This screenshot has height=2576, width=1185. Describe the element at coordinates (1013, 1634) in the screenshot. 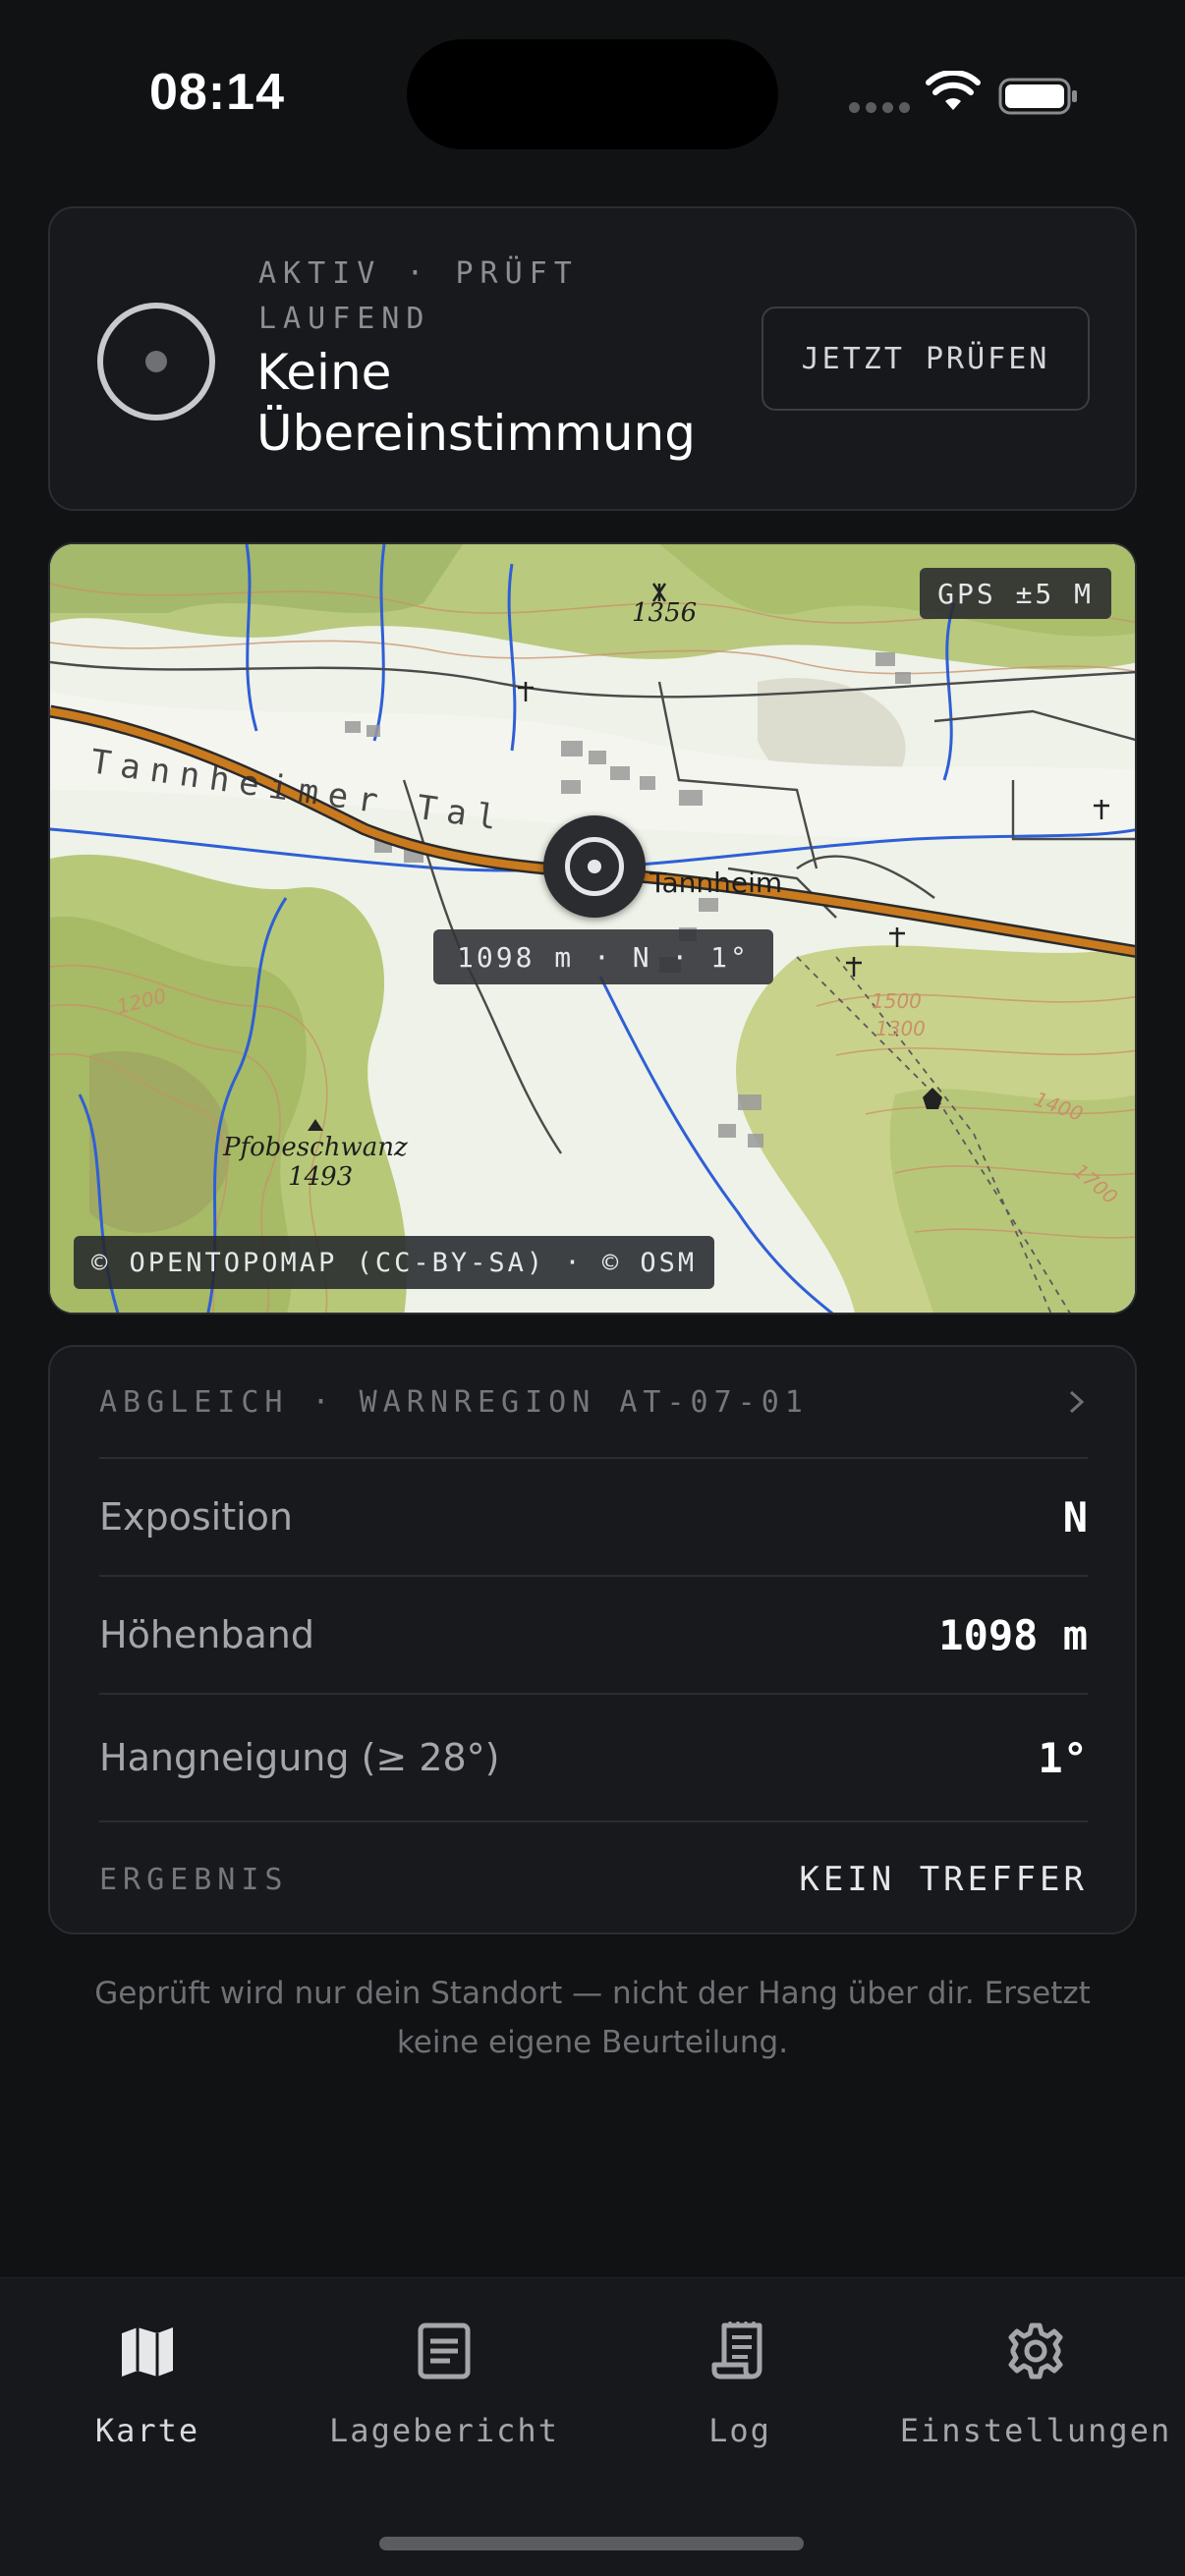

I see `elevation-band-value: 1098 m` at that location.